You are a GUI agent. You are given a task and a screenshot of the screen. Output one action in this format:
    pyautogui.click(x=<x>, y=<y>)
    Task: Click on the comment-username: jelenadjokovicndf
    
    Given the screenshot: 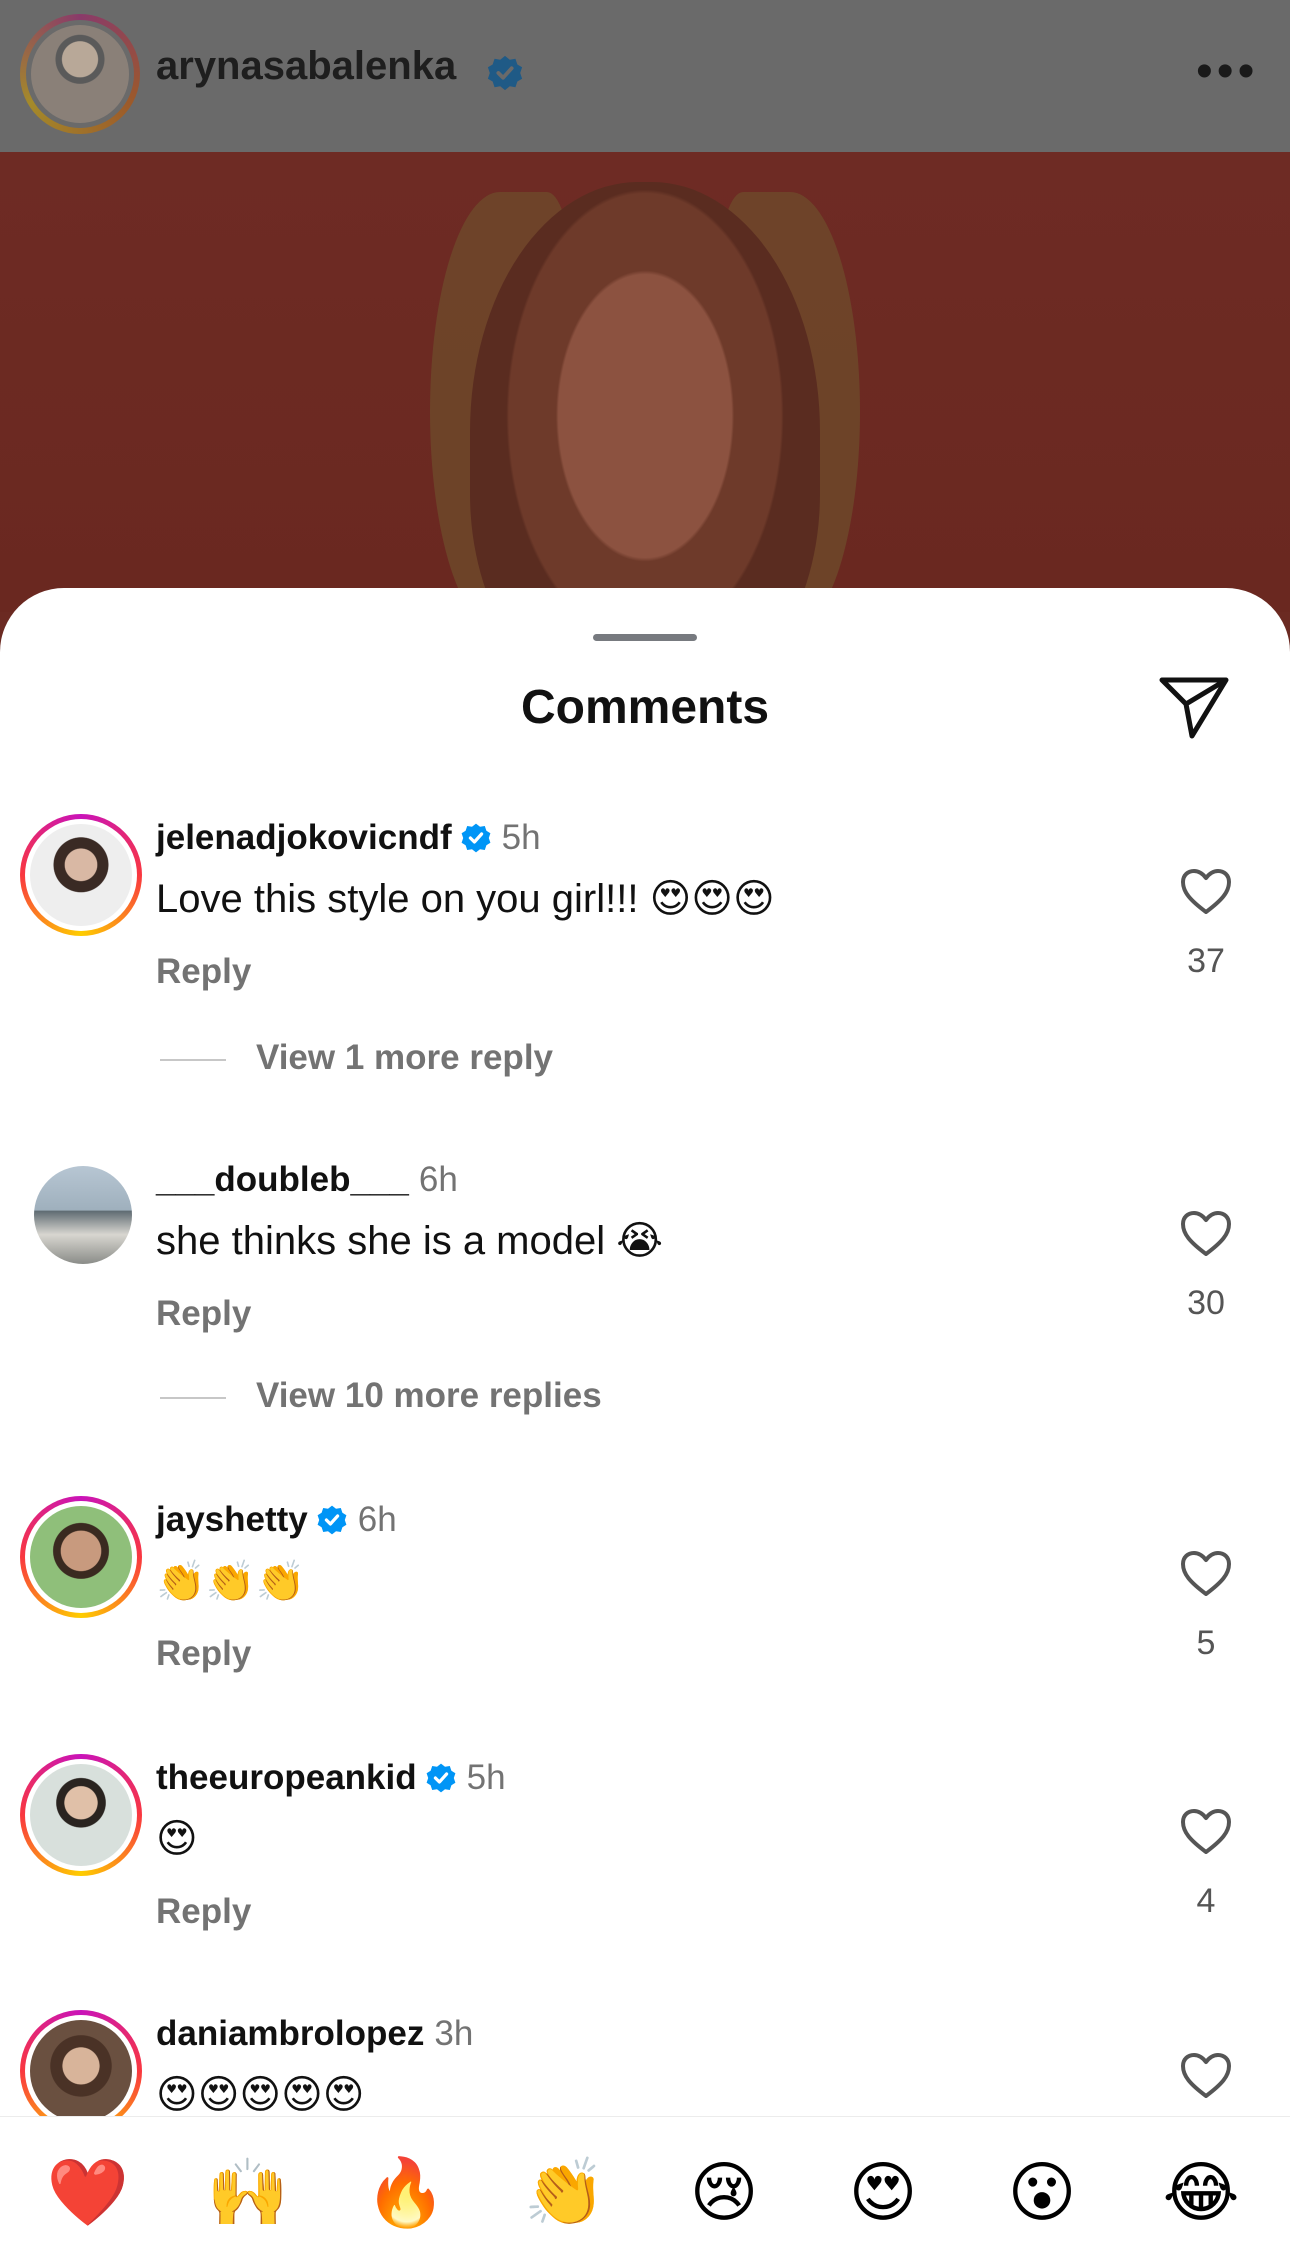 What is the action you would take?
    pyautogui.click(x=304, y=837)
    